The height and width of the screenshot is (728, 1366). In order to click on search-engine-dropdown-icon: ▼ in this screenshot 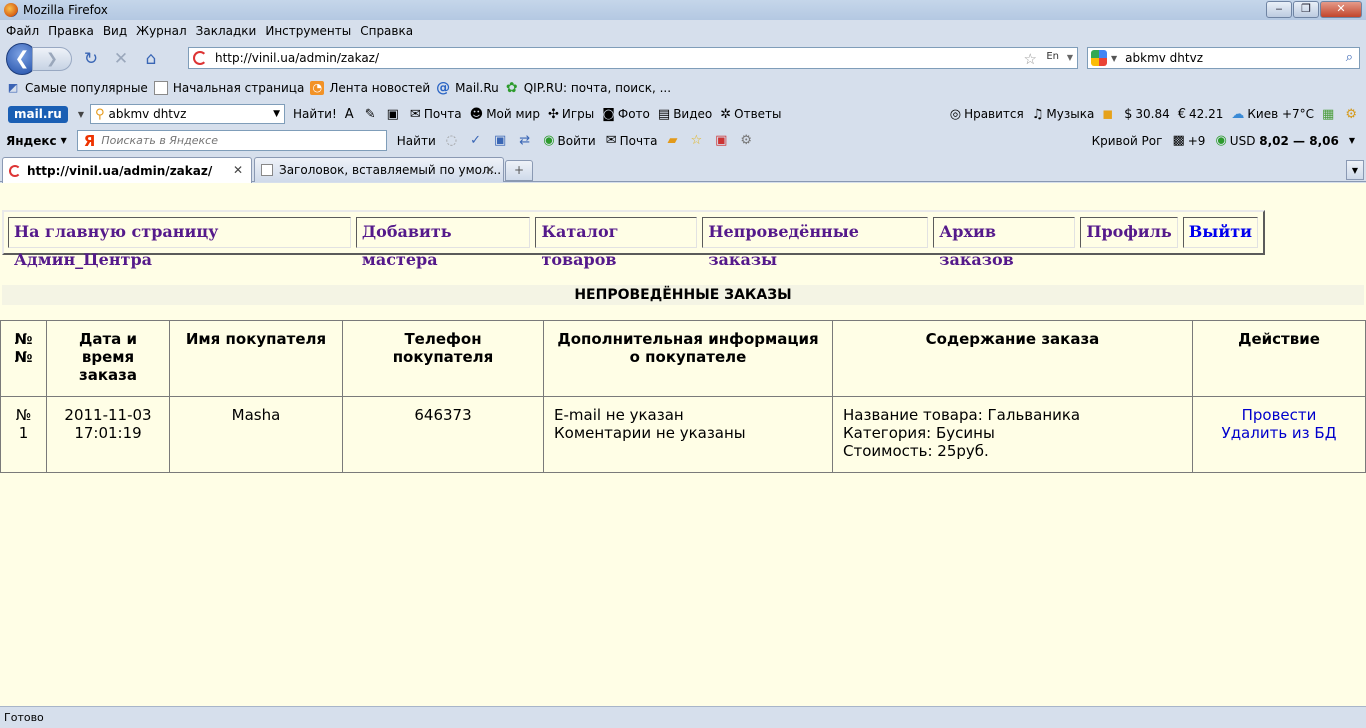, I will do `click(1114, 58)`.